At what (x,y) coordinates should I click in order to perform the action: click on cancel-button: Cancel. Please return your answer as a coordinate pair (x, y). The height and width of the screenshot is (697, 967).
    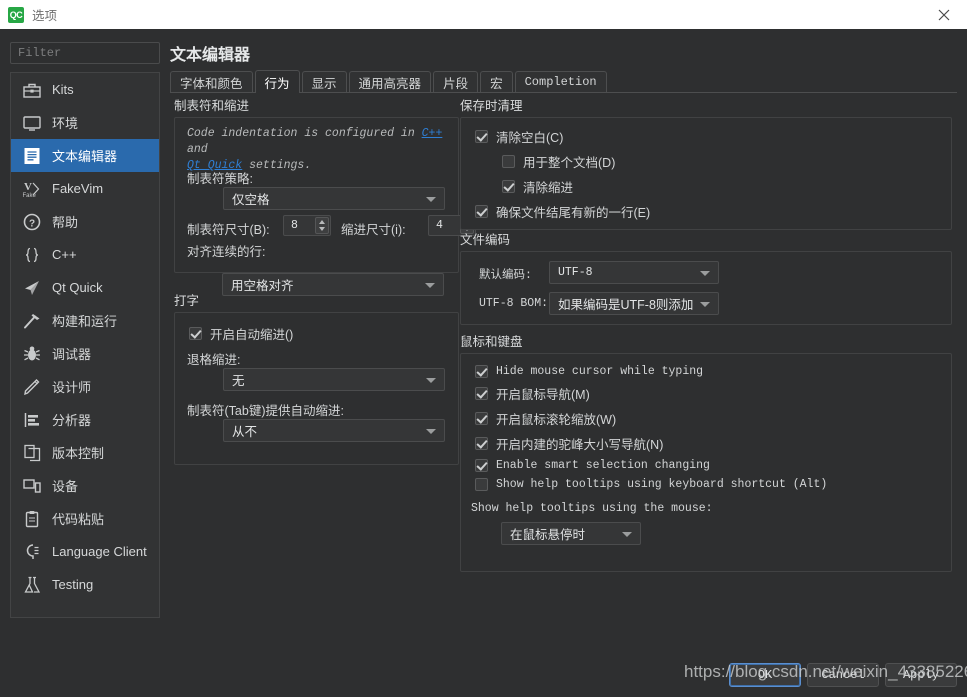
    Looking at the image, I should click on (843, 675).